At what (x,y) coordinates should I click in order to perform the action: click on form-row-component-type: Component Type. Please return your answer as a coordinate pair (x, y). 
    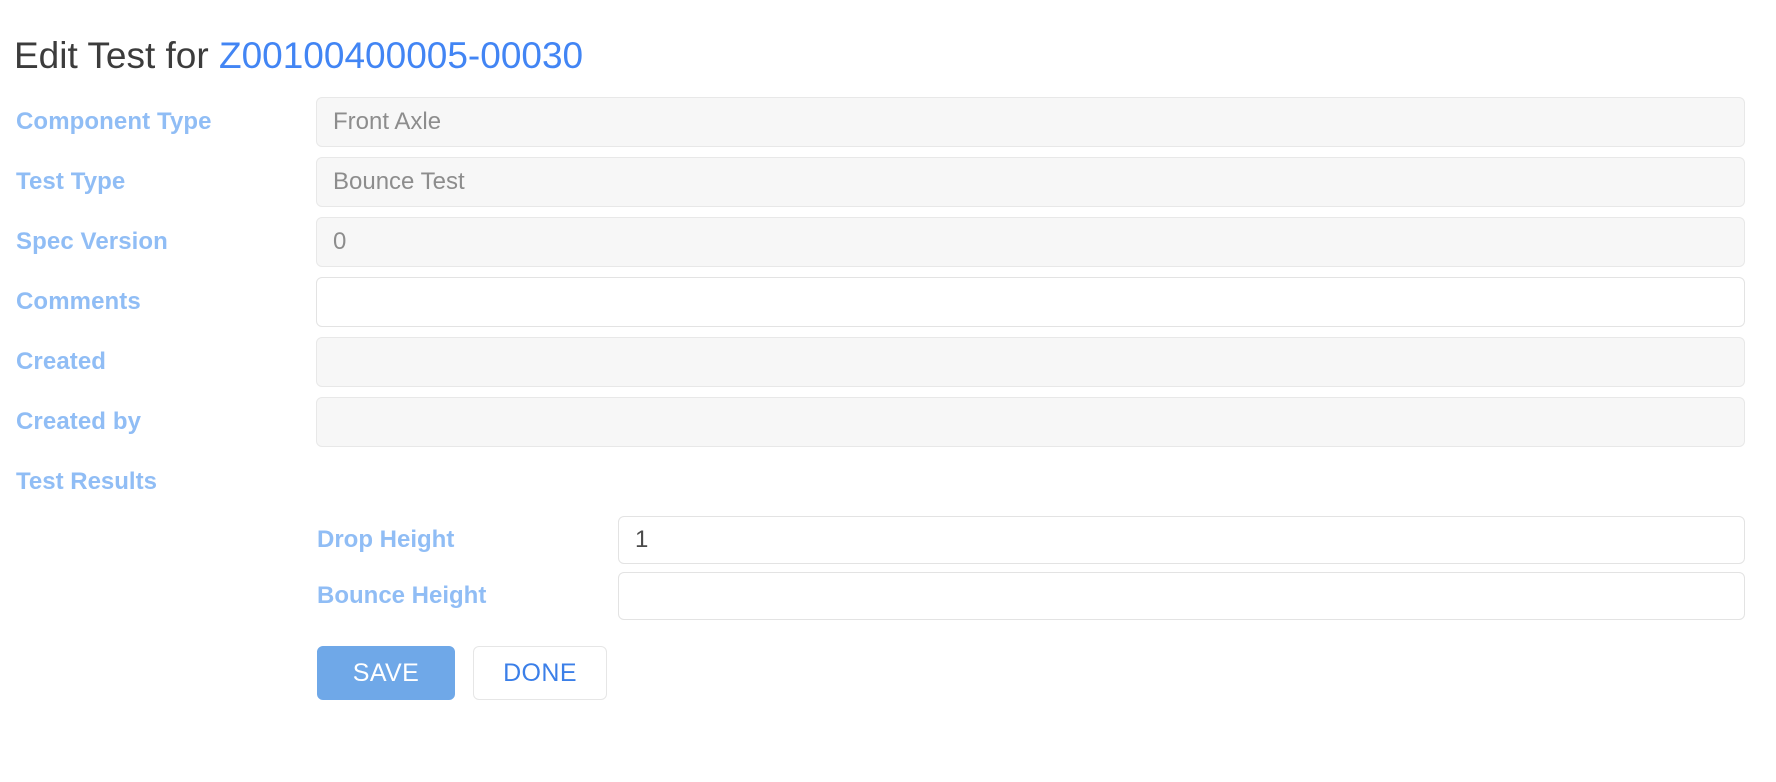
    Looking at the image, I should click on (888, 122).